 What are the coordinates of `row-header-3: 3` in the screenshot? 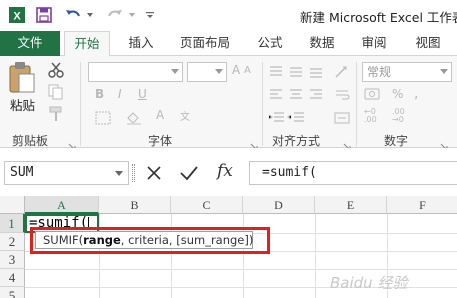 It's located at (12, 260).